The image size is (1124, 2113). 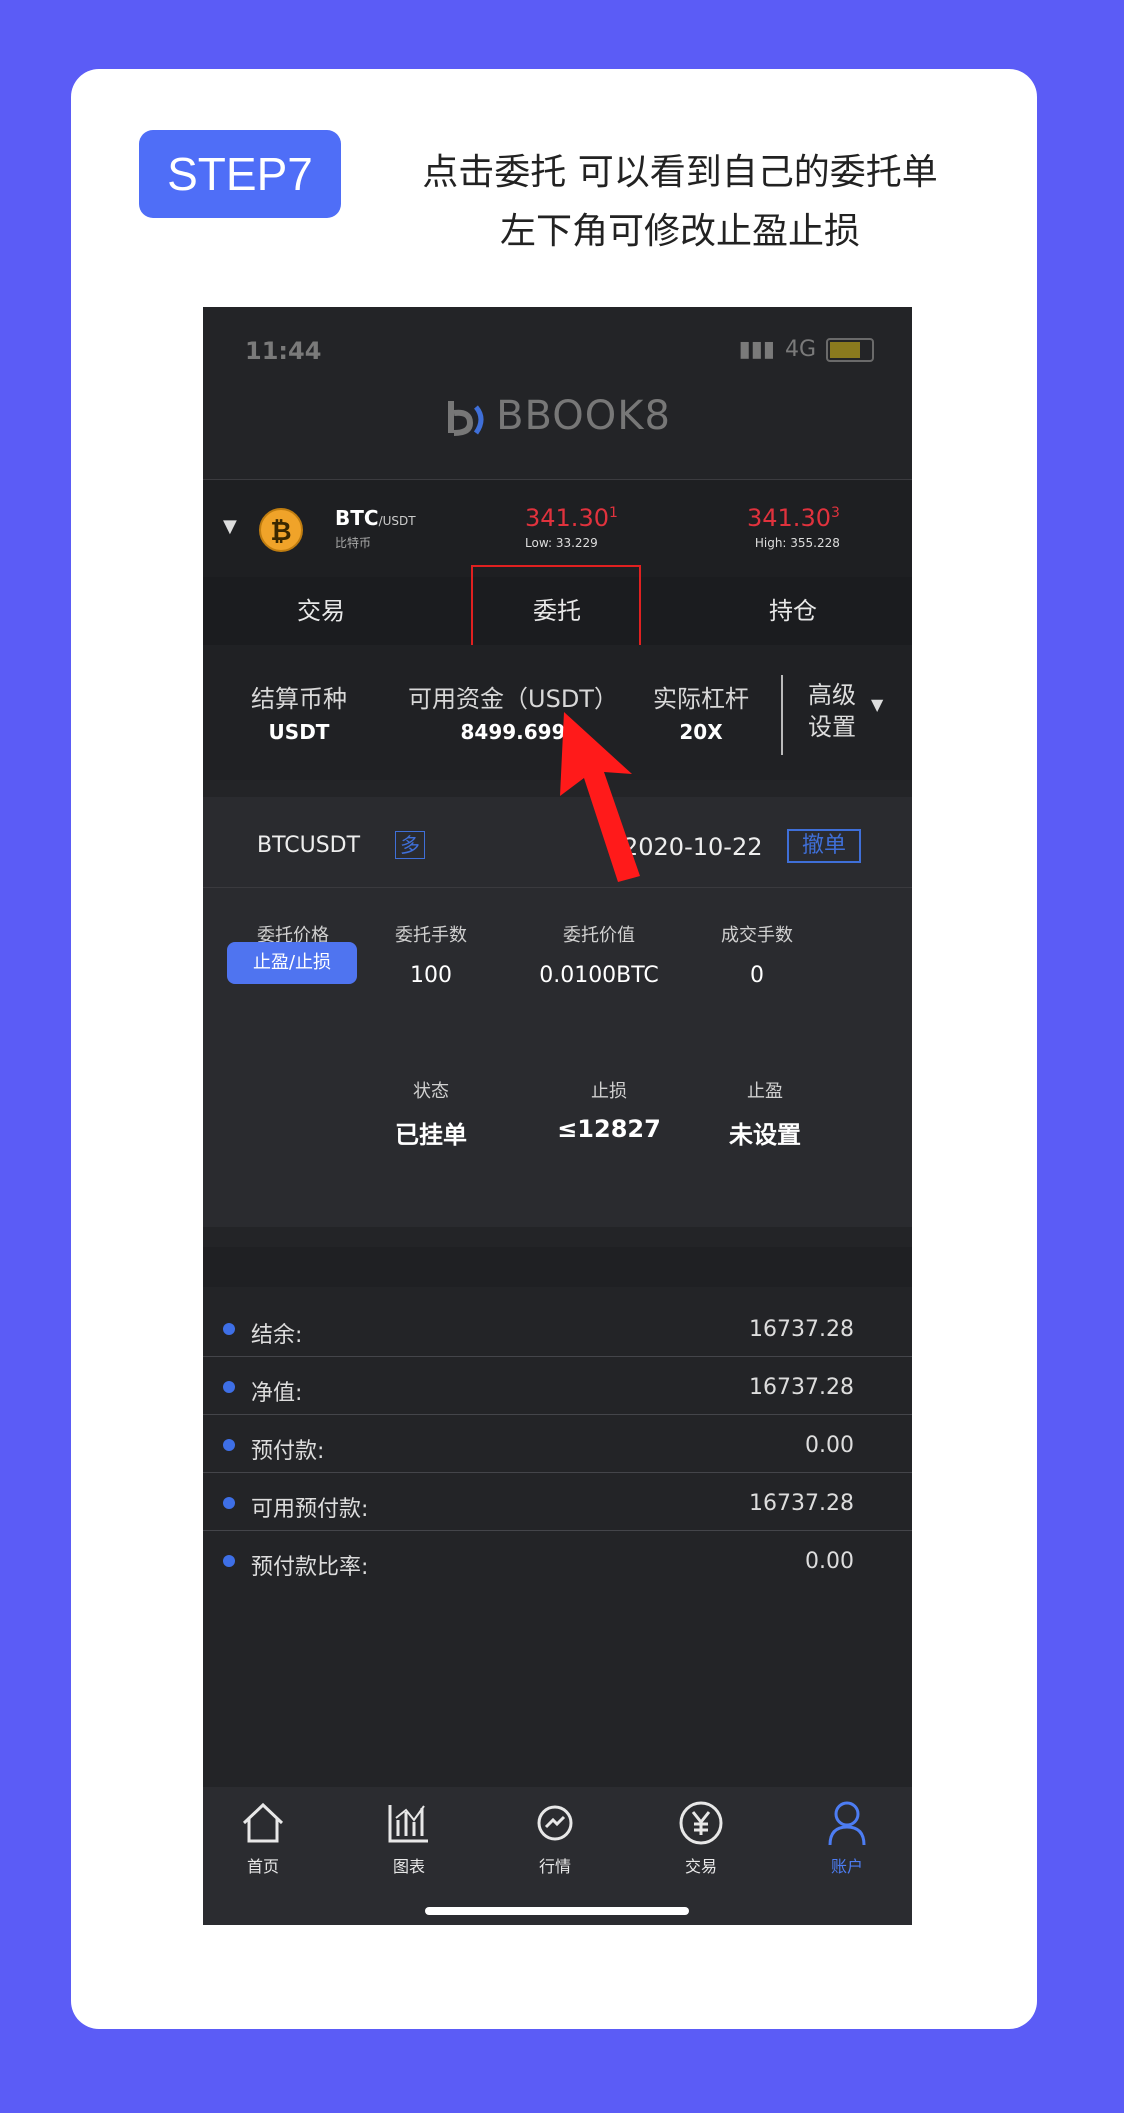 I want to click on summary-row-margin-ratio: 预付款比率: 0.00, so click(x=557, y=1559).